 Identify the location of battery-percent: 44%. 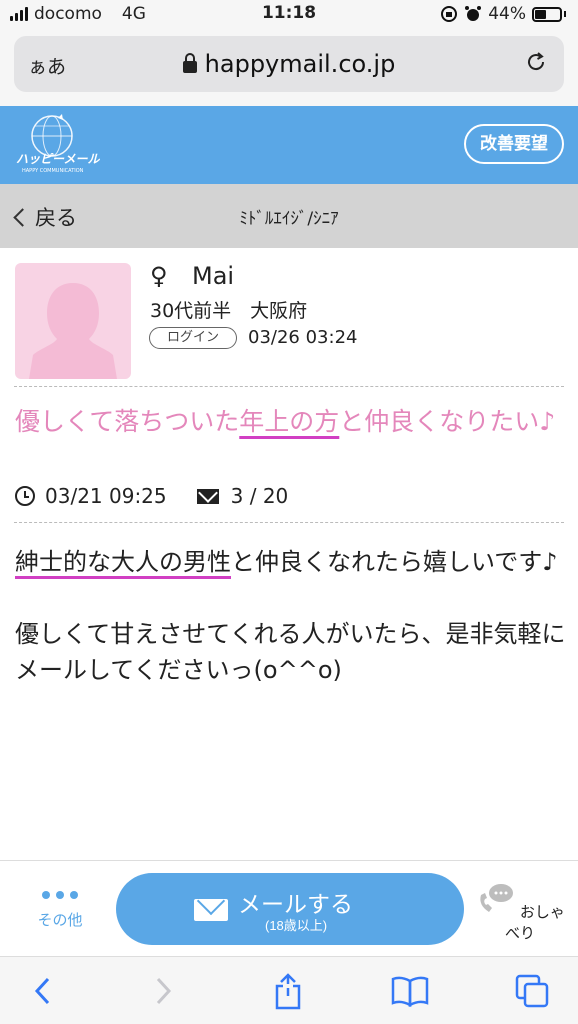
(507, 14).